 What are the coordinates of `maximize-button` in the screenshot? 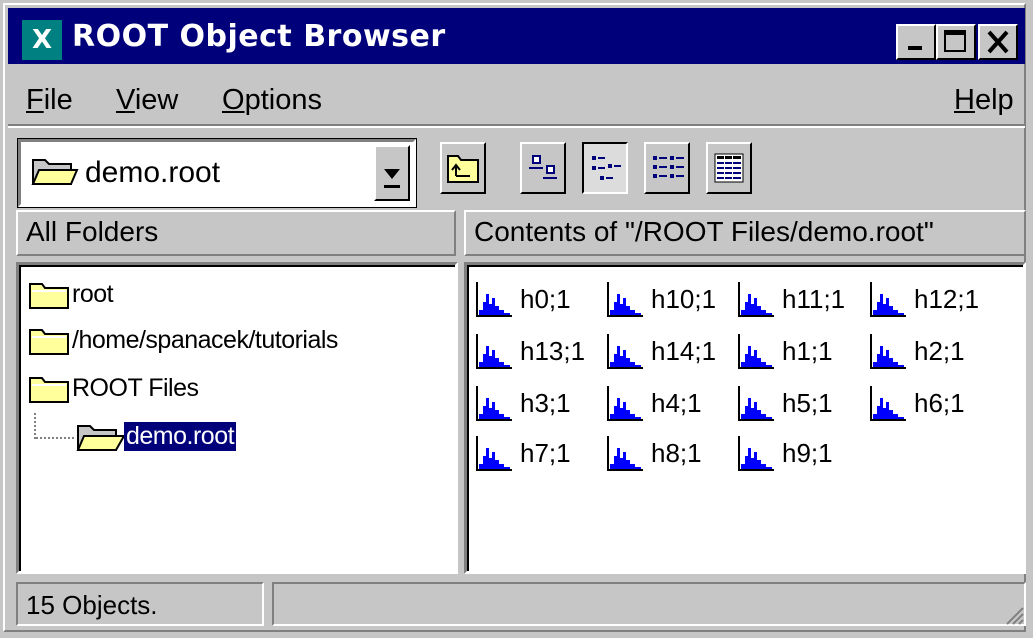 It's located at (956, 42).